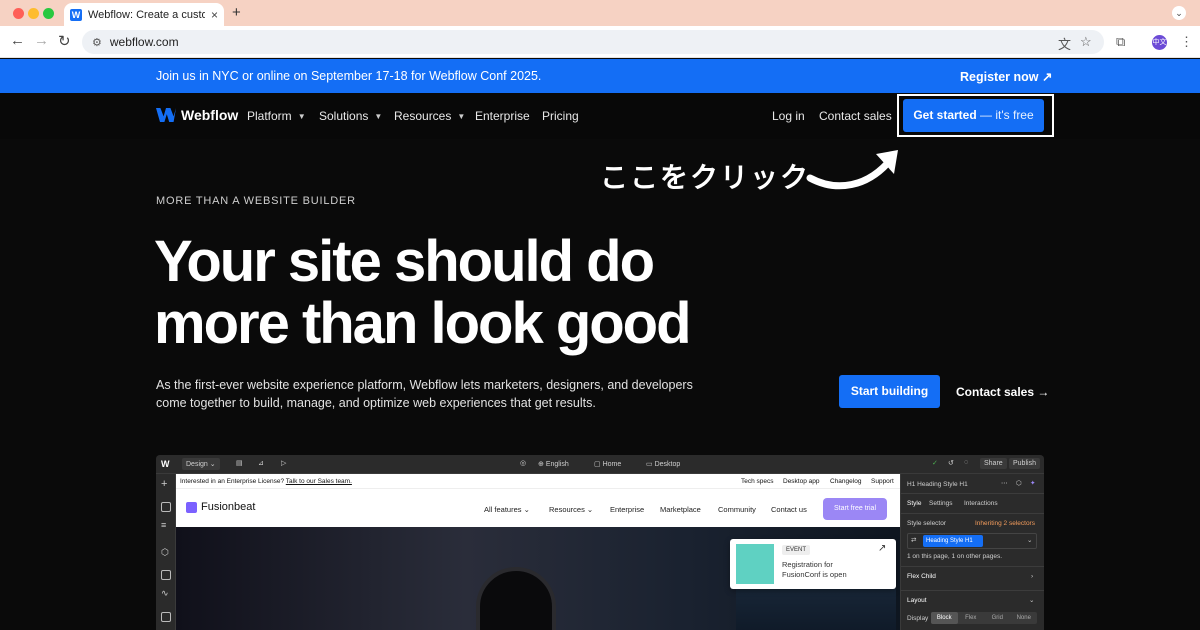 The width and height of the screenshot is (1200, 630). What do you see at coordinates (593, 42) in the screenshot?
I see `address-bar: ⚙ webflow.com` at bounding box center [593, 42].